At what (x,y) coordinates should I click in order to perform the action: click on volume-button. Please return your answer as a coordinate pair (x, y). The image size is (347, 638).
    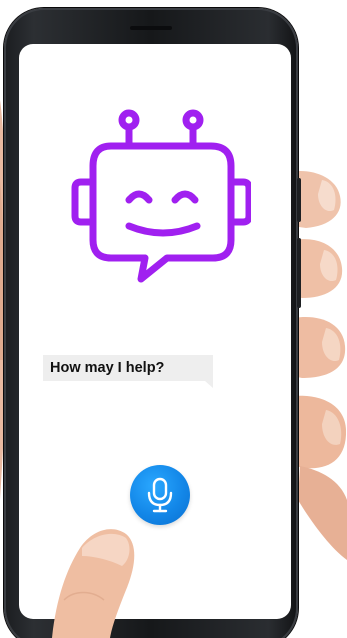
    Looking at the image, I should click on (299, 200).